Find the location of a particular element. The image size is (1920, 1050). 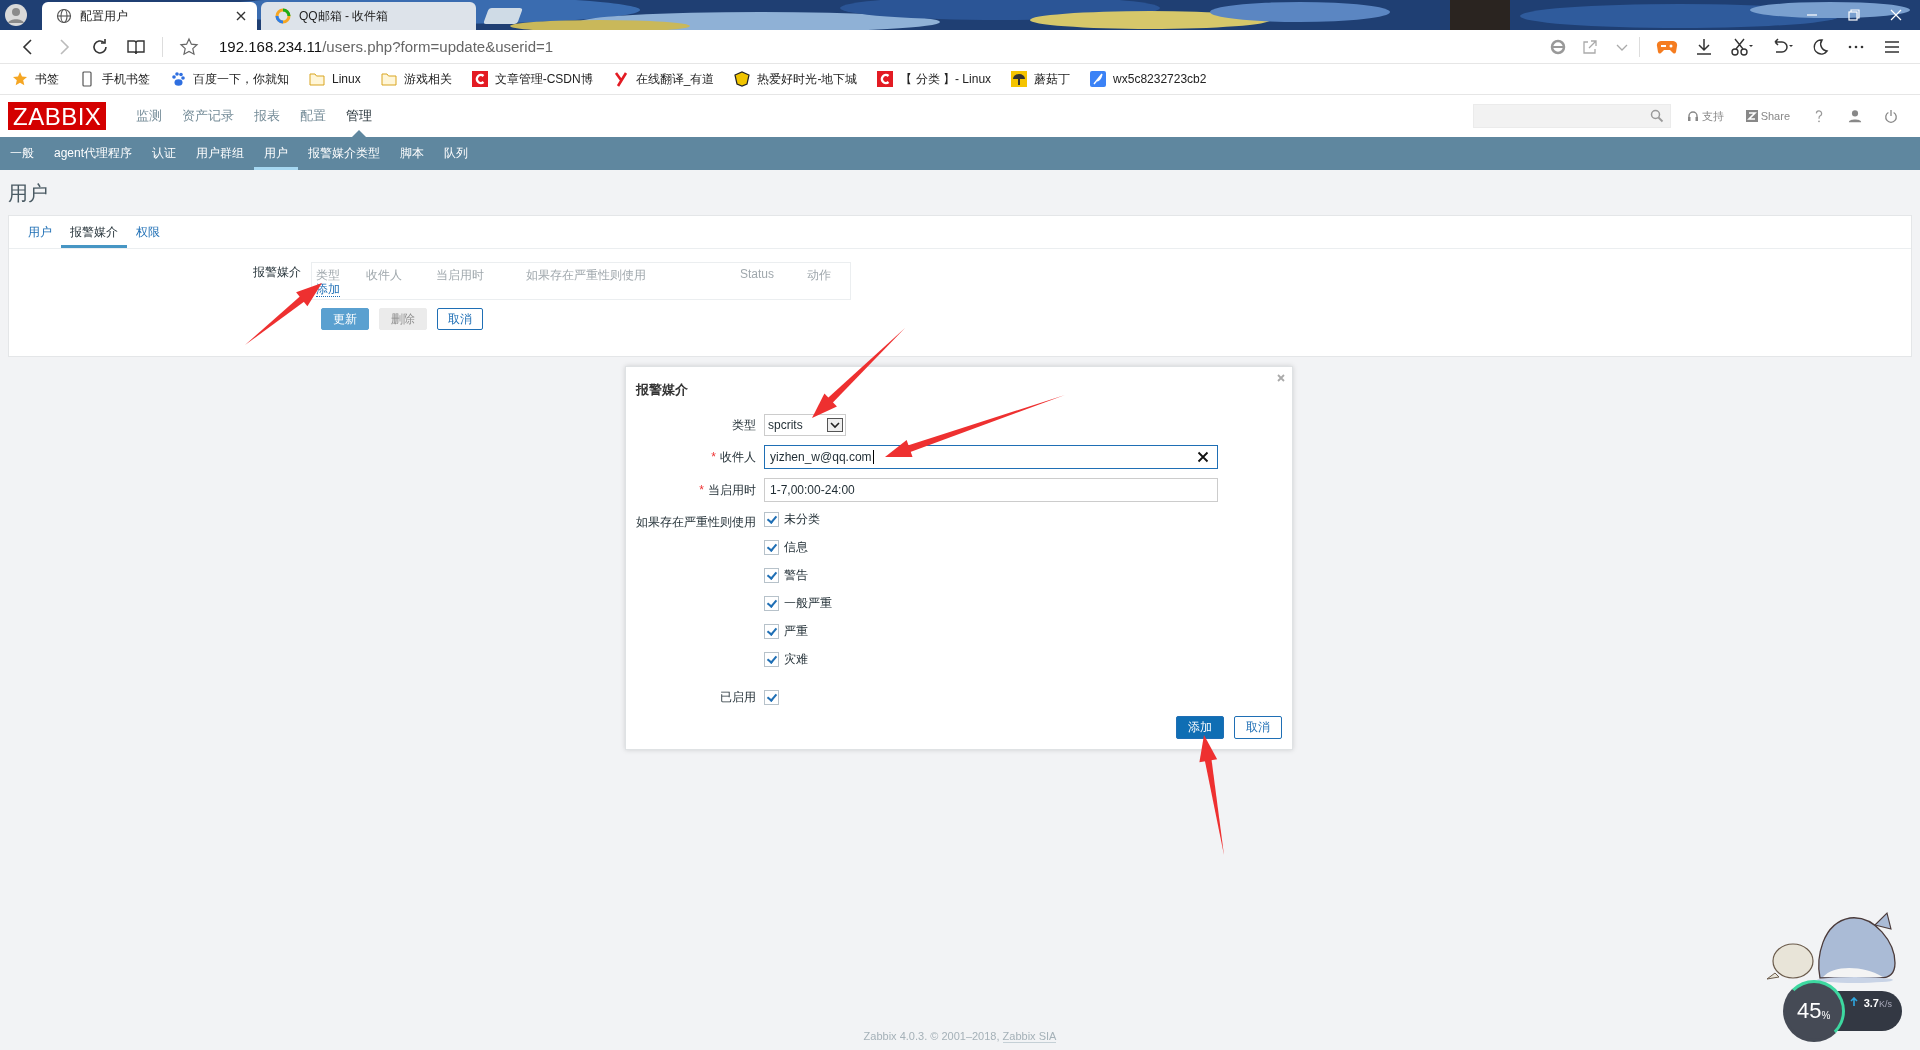

submenu-item: 用户群组 is located at coordinates (220, 153).